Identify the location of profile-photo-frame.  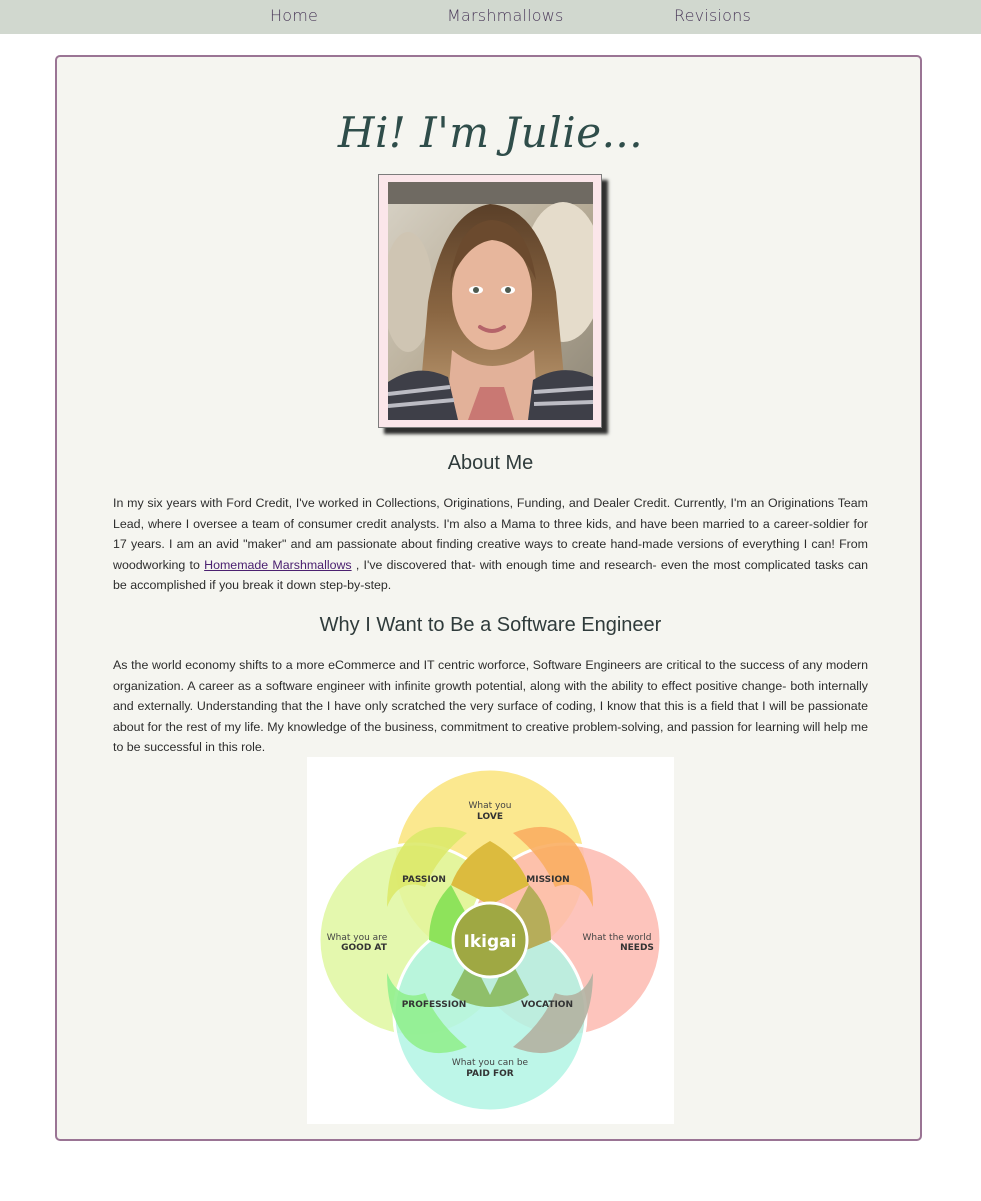
(490, 301).